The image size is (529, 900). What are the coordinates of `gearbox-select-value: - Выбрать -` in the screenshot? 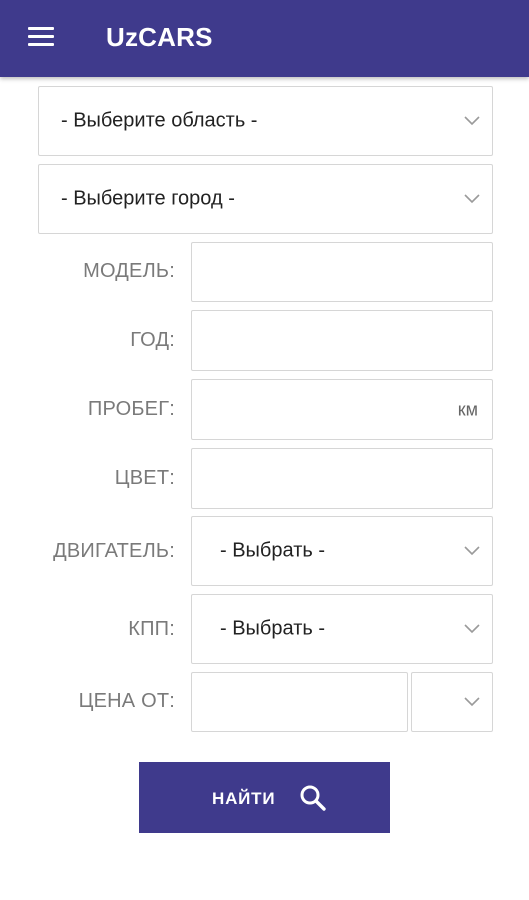 It's located at (272, 628).